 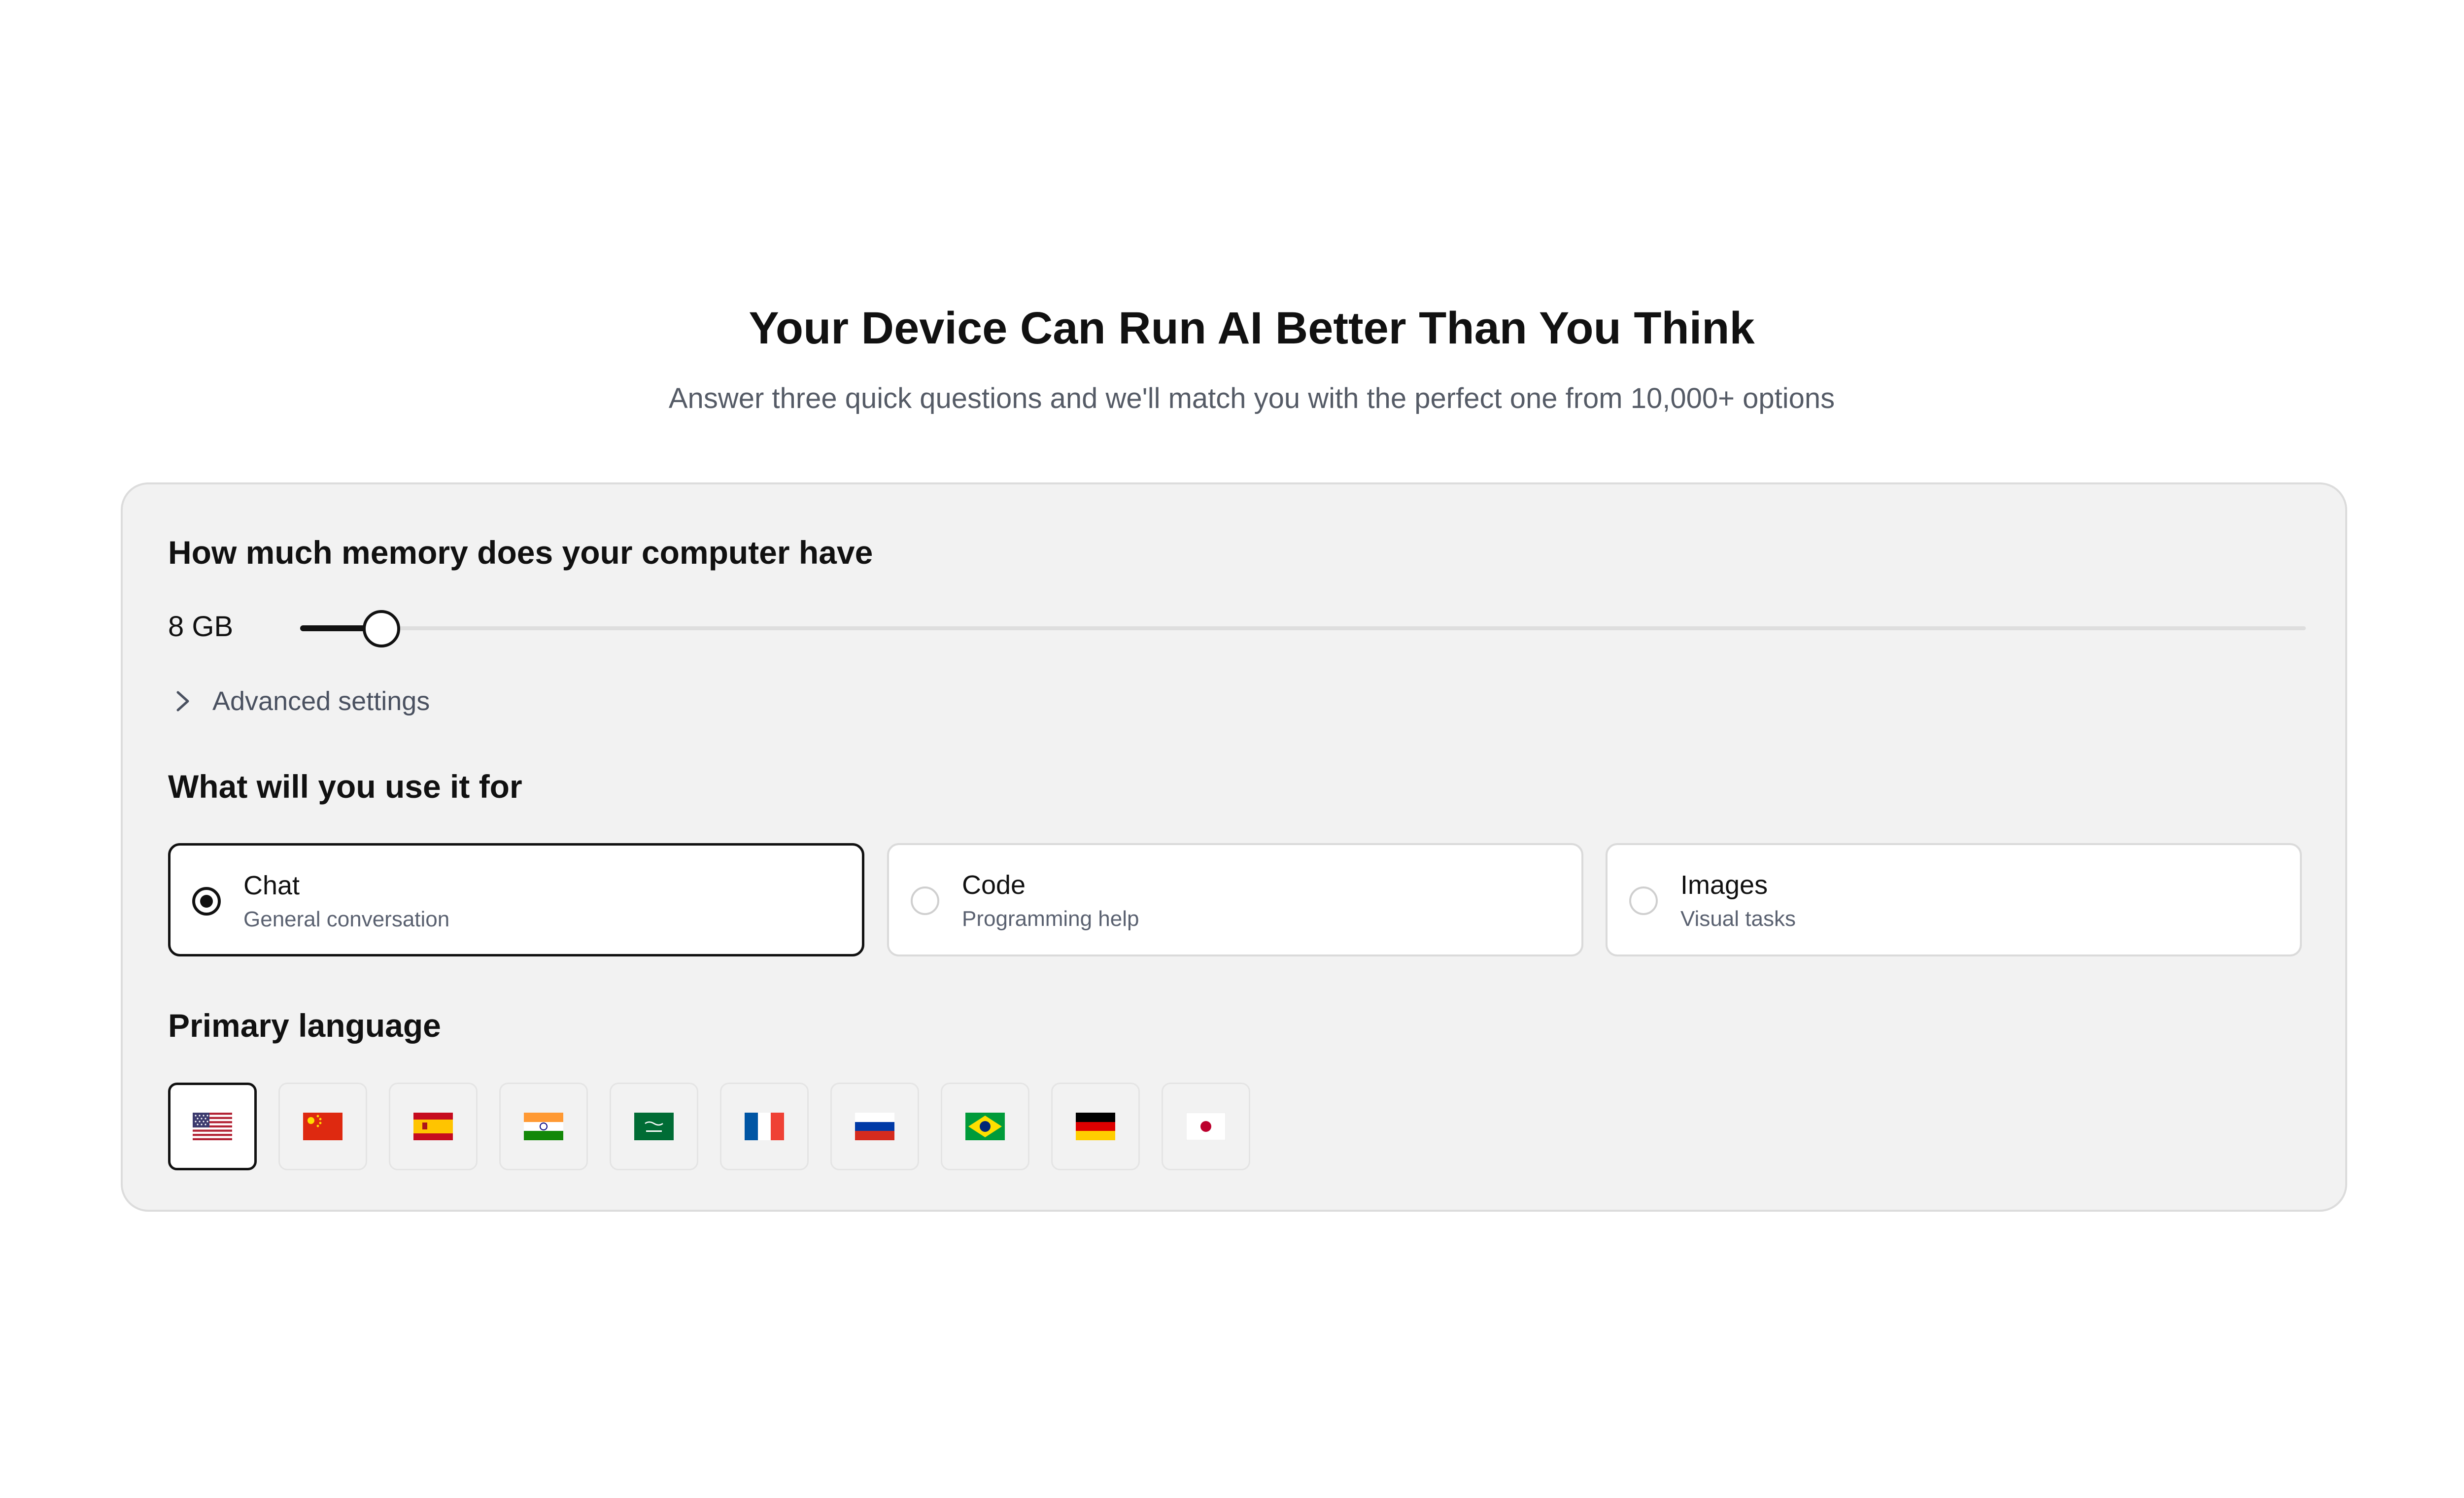 I want to click on chevron-right-icon, so click(x=183, y=701).